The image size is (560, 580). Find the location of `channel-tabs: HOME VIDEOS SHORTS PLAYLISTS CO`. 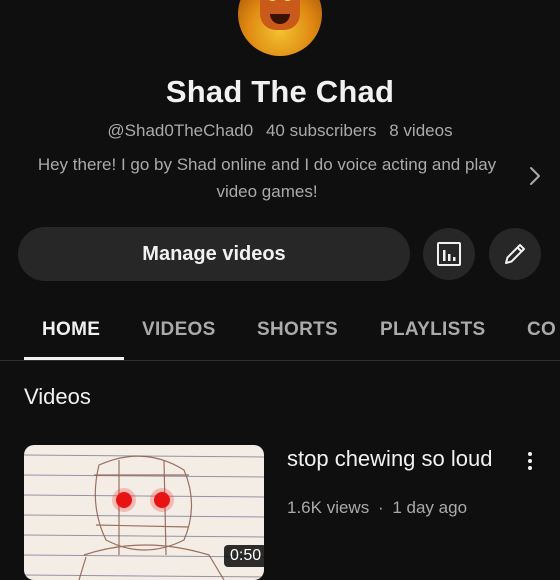

channel-tabs: HOME VIDEOS SHORTS PLAYLISTS CO is located at coordinates (280, 330).